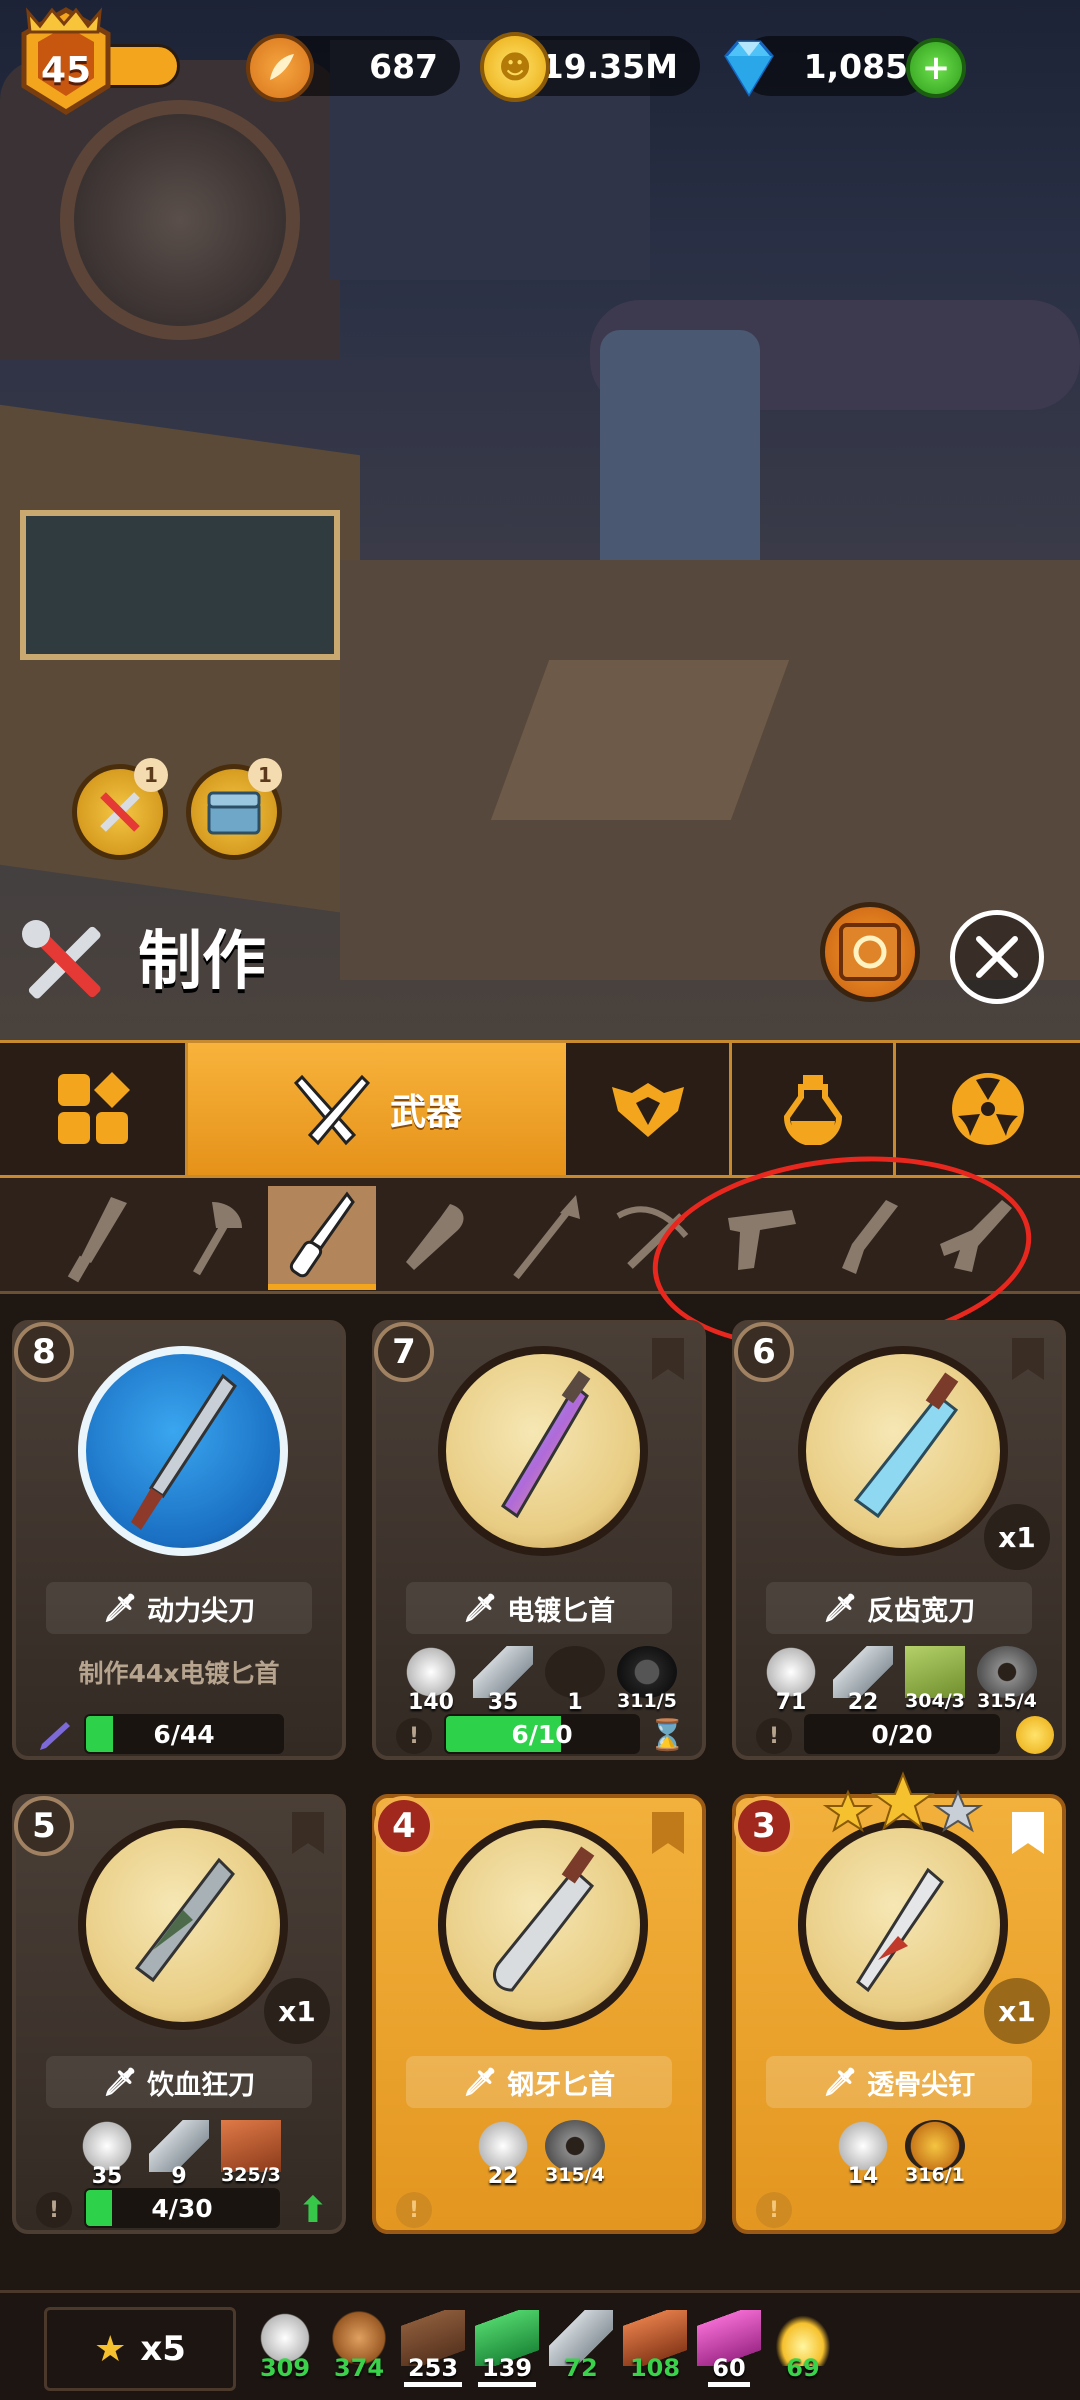 The height and width of the screenshot is (2400, 1080). What do you see at coordinates (285, 2346) in the screenshot?
I see `resource-scrap: 309` at bounding box center [285, 2346].